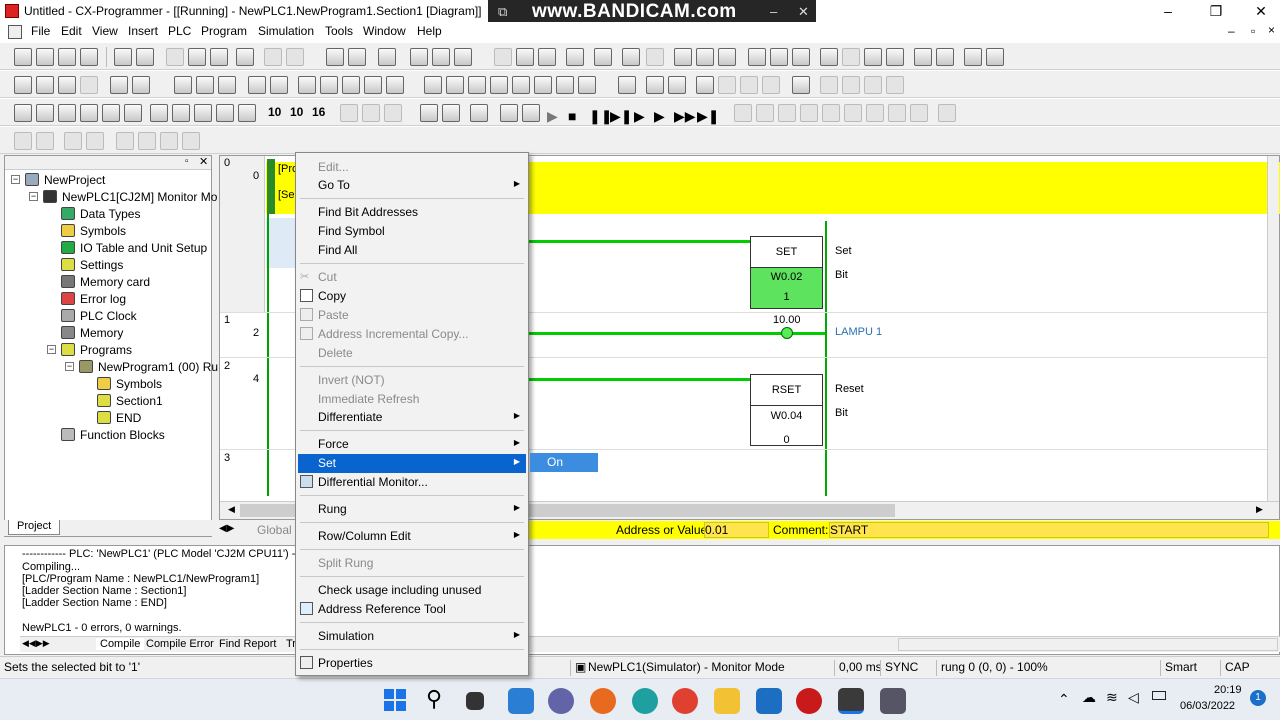  Describe the element at coordinates (1207, 706) in the screenshot. I see `clock-date: 06/03/2022` at that location.